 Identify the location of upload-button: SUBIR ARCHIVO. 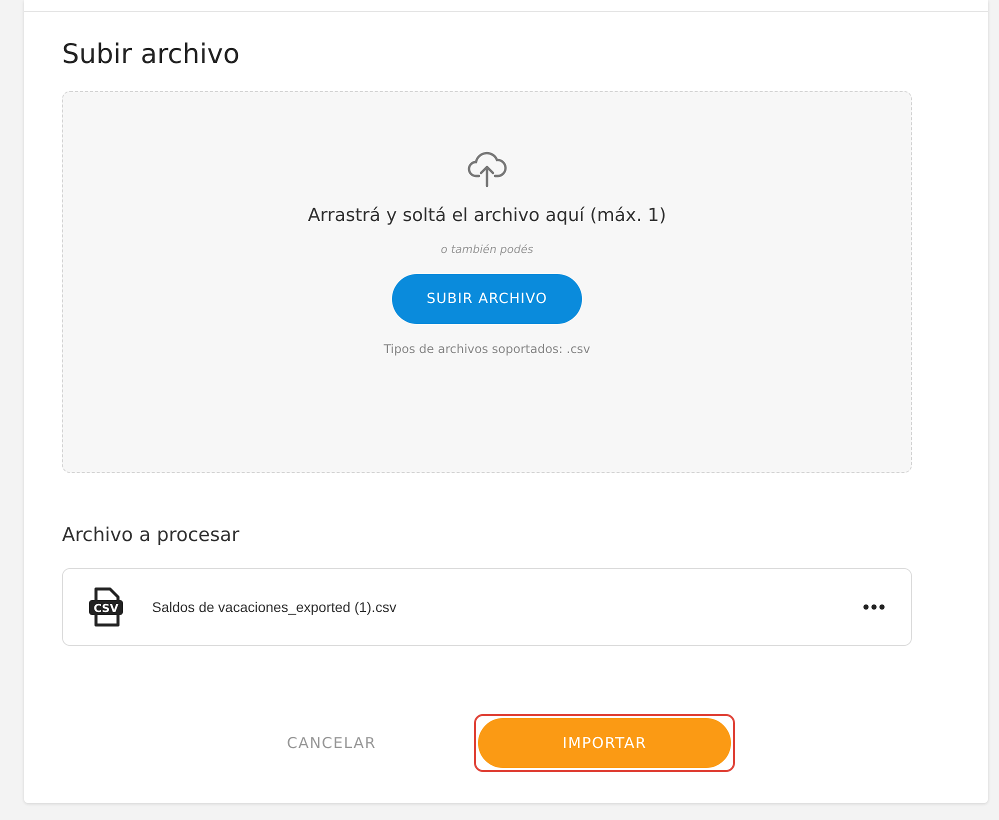
(487, 299).